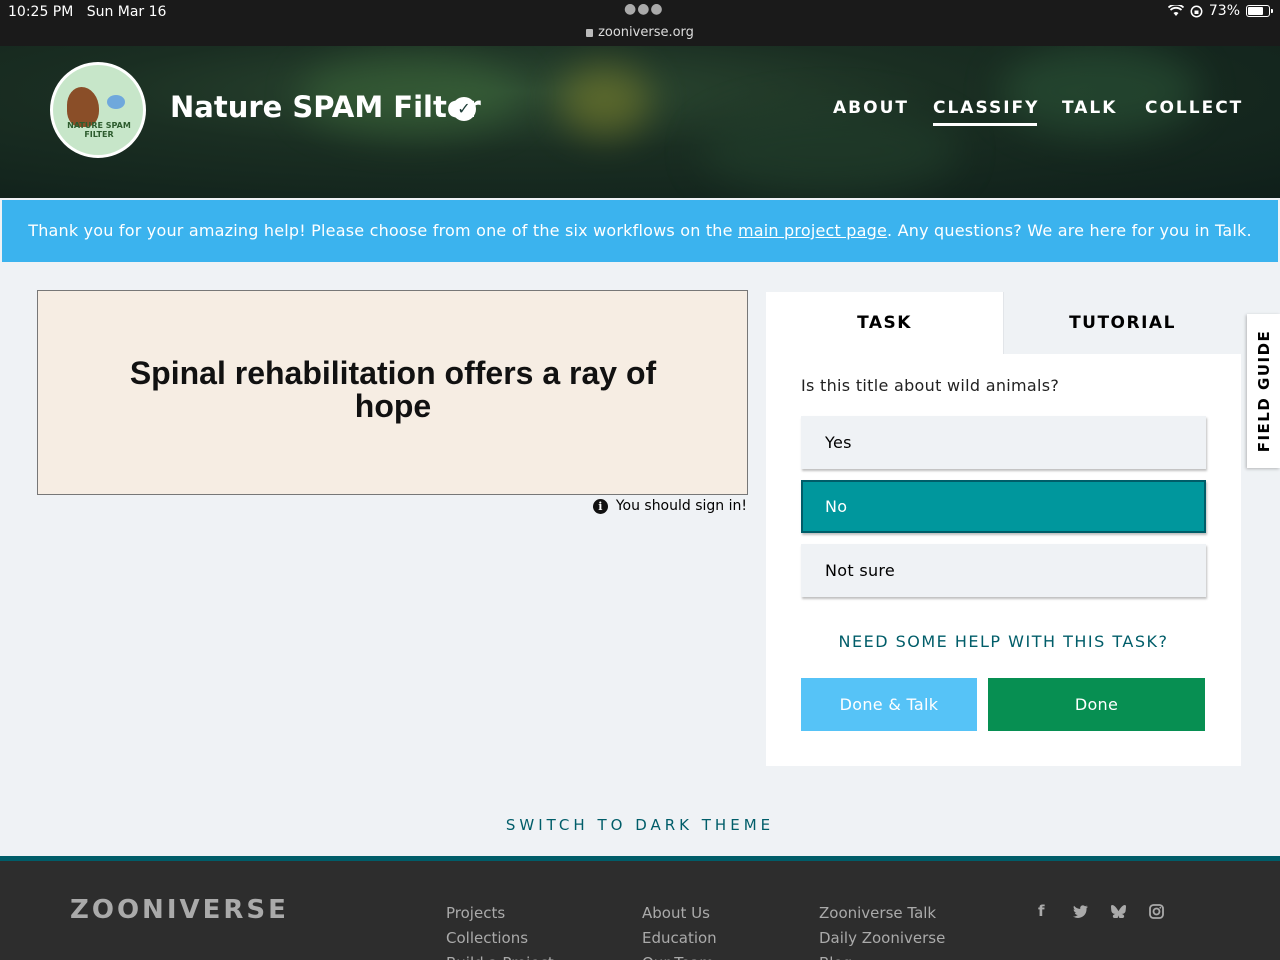  I want to click on instagram-icon, so click(1156, 911).